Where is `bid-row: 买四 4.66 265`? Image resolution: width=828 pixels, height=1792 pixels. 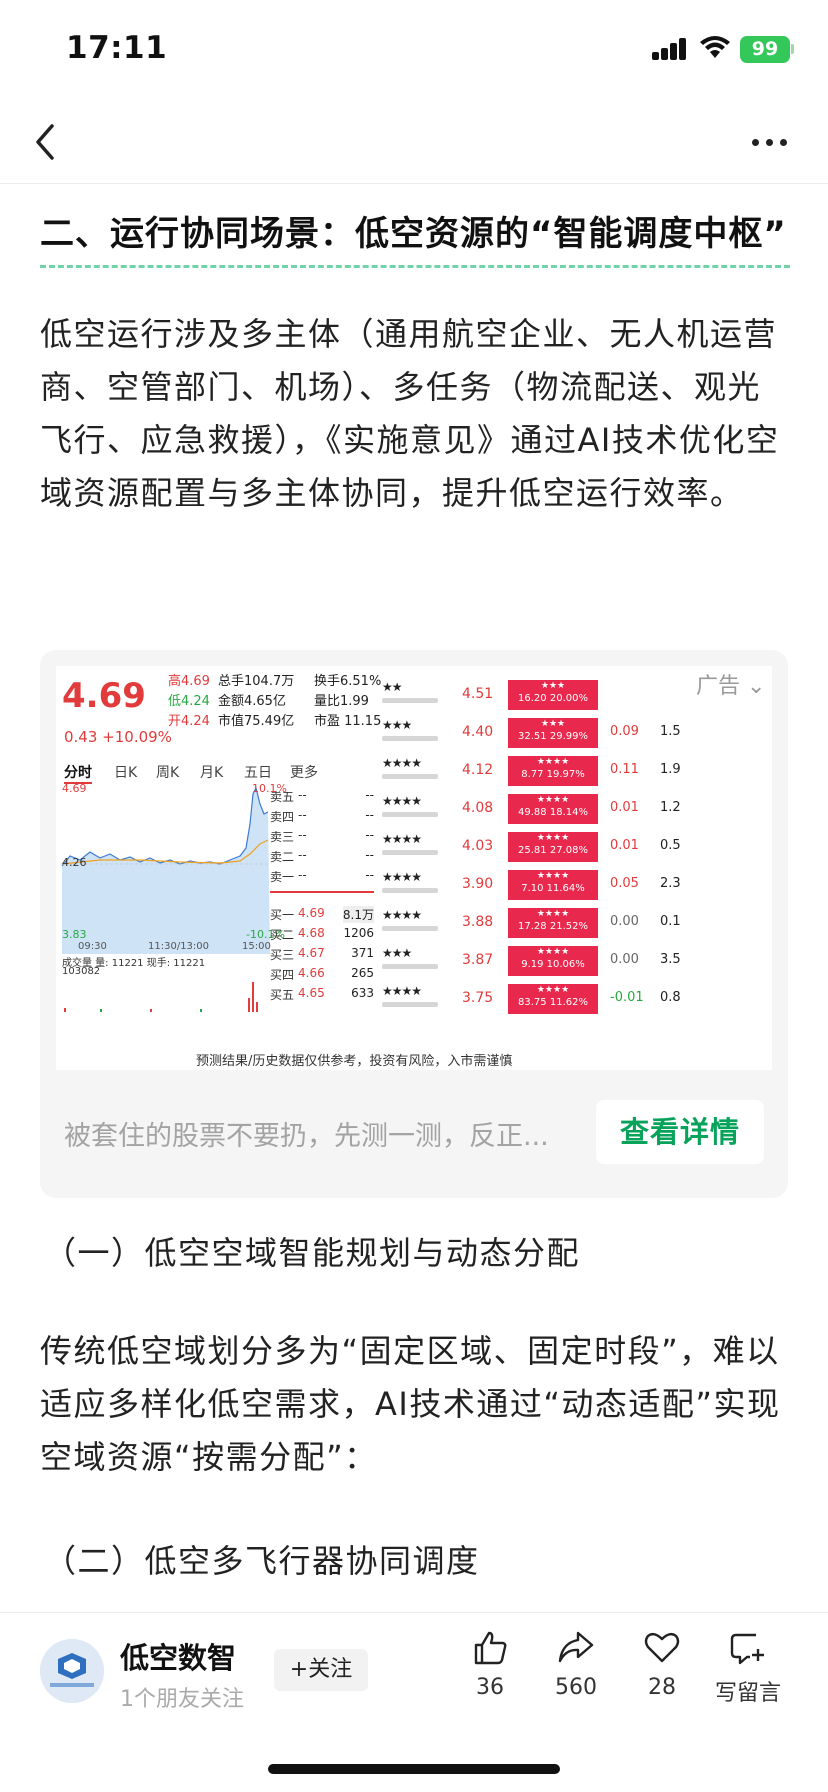
bid-row: 买四 4.66 265 is located at coordinates (322, 974).